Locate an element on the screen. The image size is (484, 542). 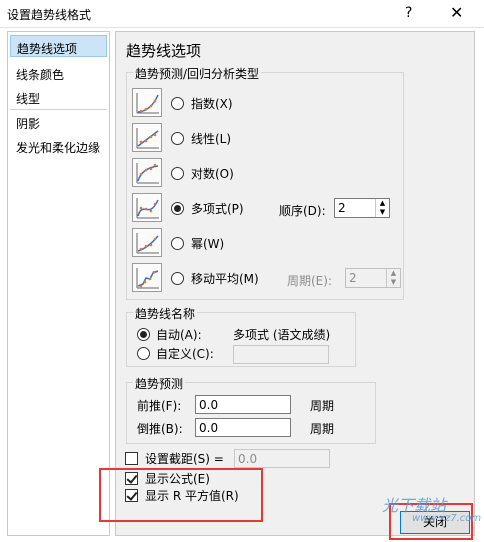
custom-name-input is located at coordinates (281, 354).